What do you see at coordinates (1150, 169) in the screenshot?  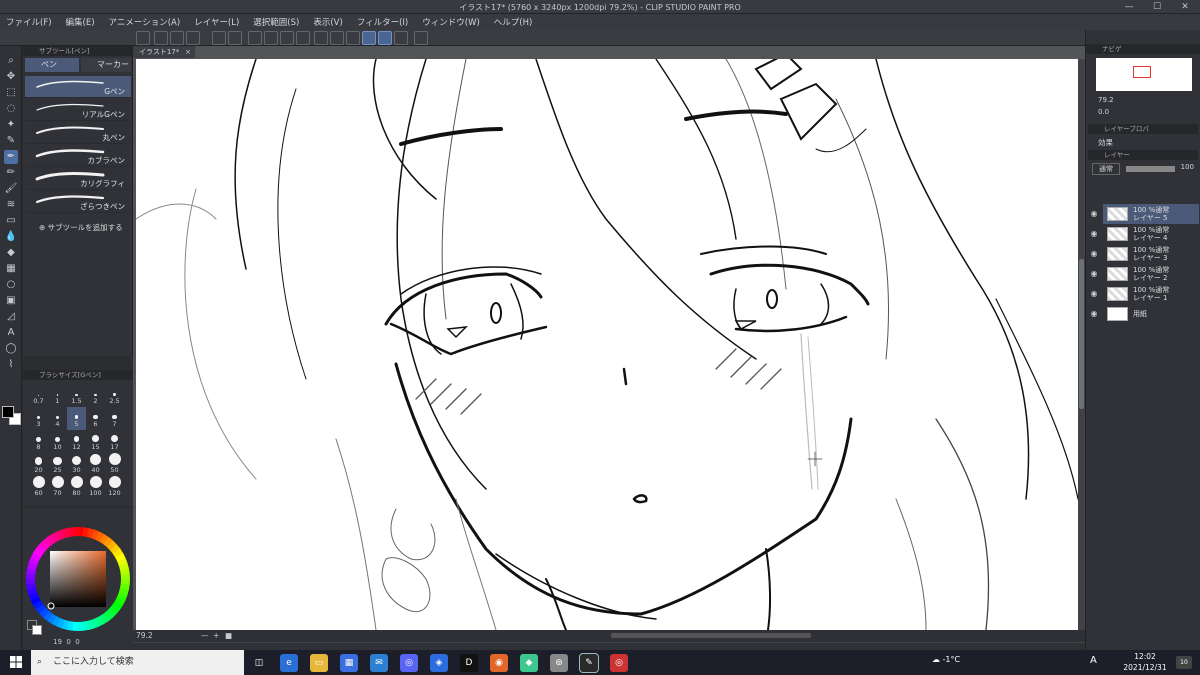 I see `opacity-slider` at bounding box center [1150, 169].